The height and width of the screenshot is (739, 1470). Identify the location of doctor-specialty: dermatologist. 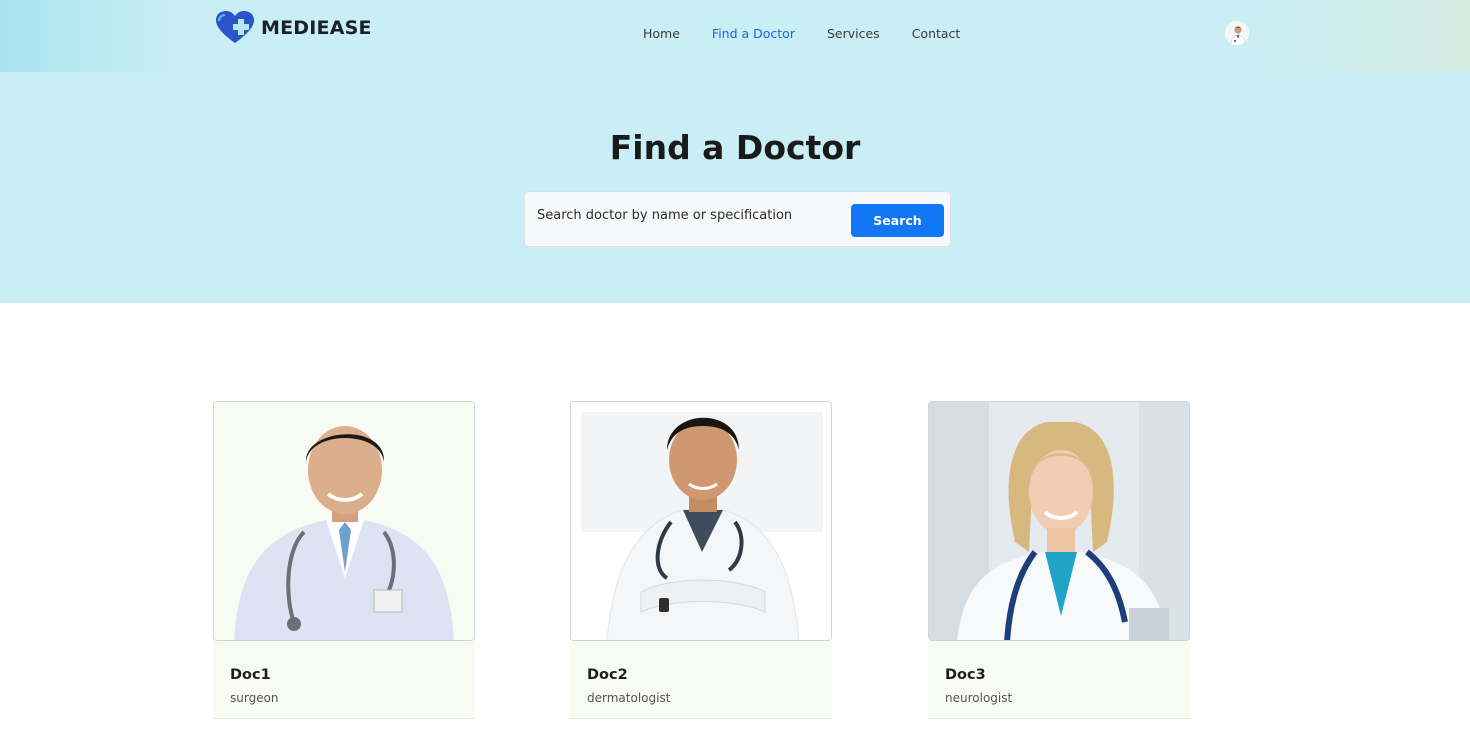
(629, 698).